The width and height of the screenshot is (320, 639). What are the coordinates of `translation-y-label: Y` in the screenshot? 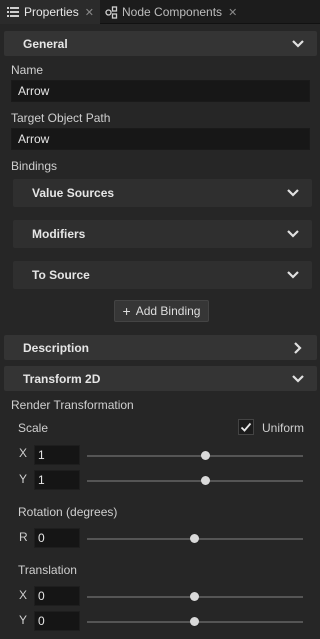 It's located at (23, 620).